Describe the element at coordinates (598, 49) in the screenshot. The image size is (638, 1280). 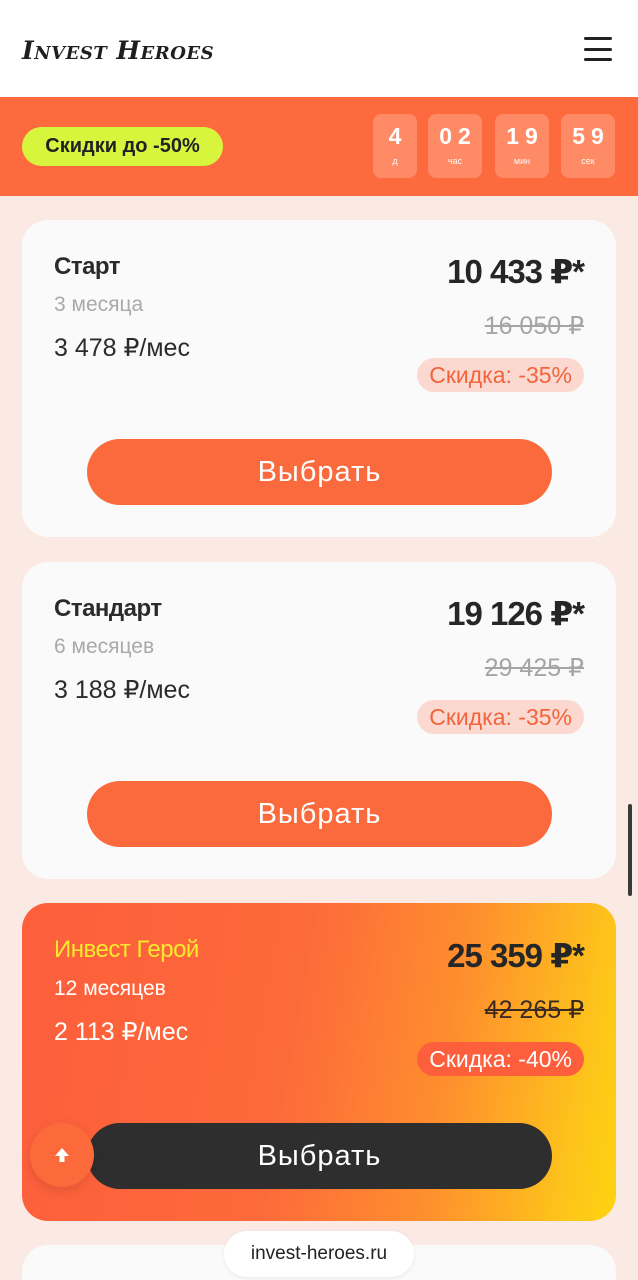
I see `hamburger-menu-icon` at that location.